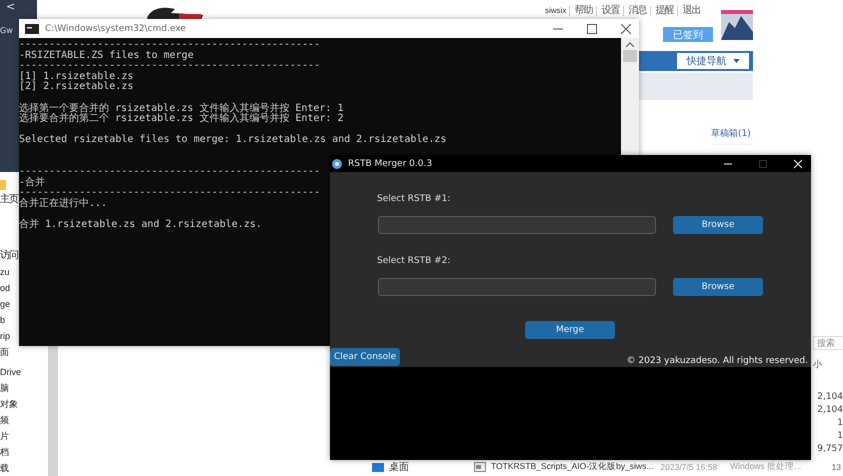 The image size is (843, 476). Describe the element at coordinates (836, 467) in the screenshot. I see `file-size: 13` at that location.